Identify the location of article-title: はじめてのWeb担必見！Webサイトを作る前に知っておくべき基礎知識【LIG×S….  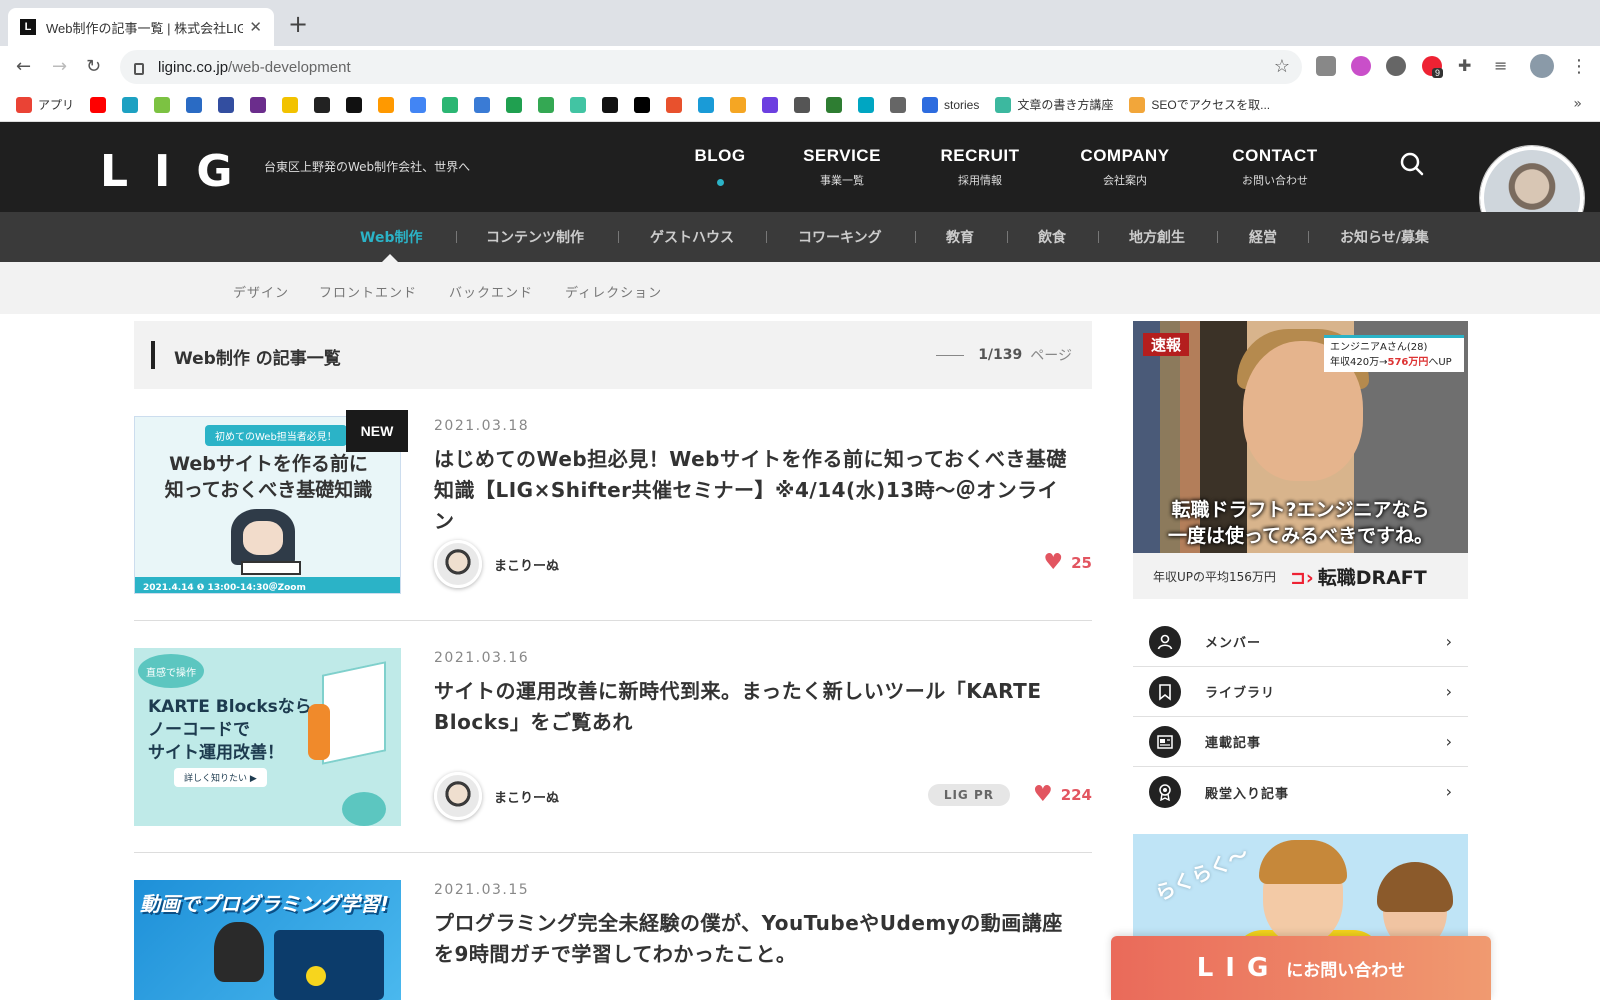
(754, 490).